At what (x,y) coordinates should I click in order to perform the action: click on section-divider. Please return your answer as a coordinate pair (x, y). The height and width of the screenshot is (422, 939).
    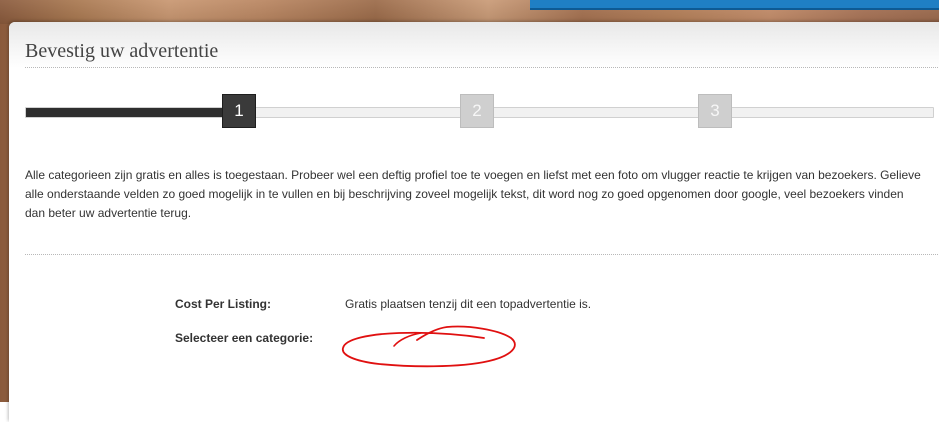
    Looking at the image, I should click on (482, 254).